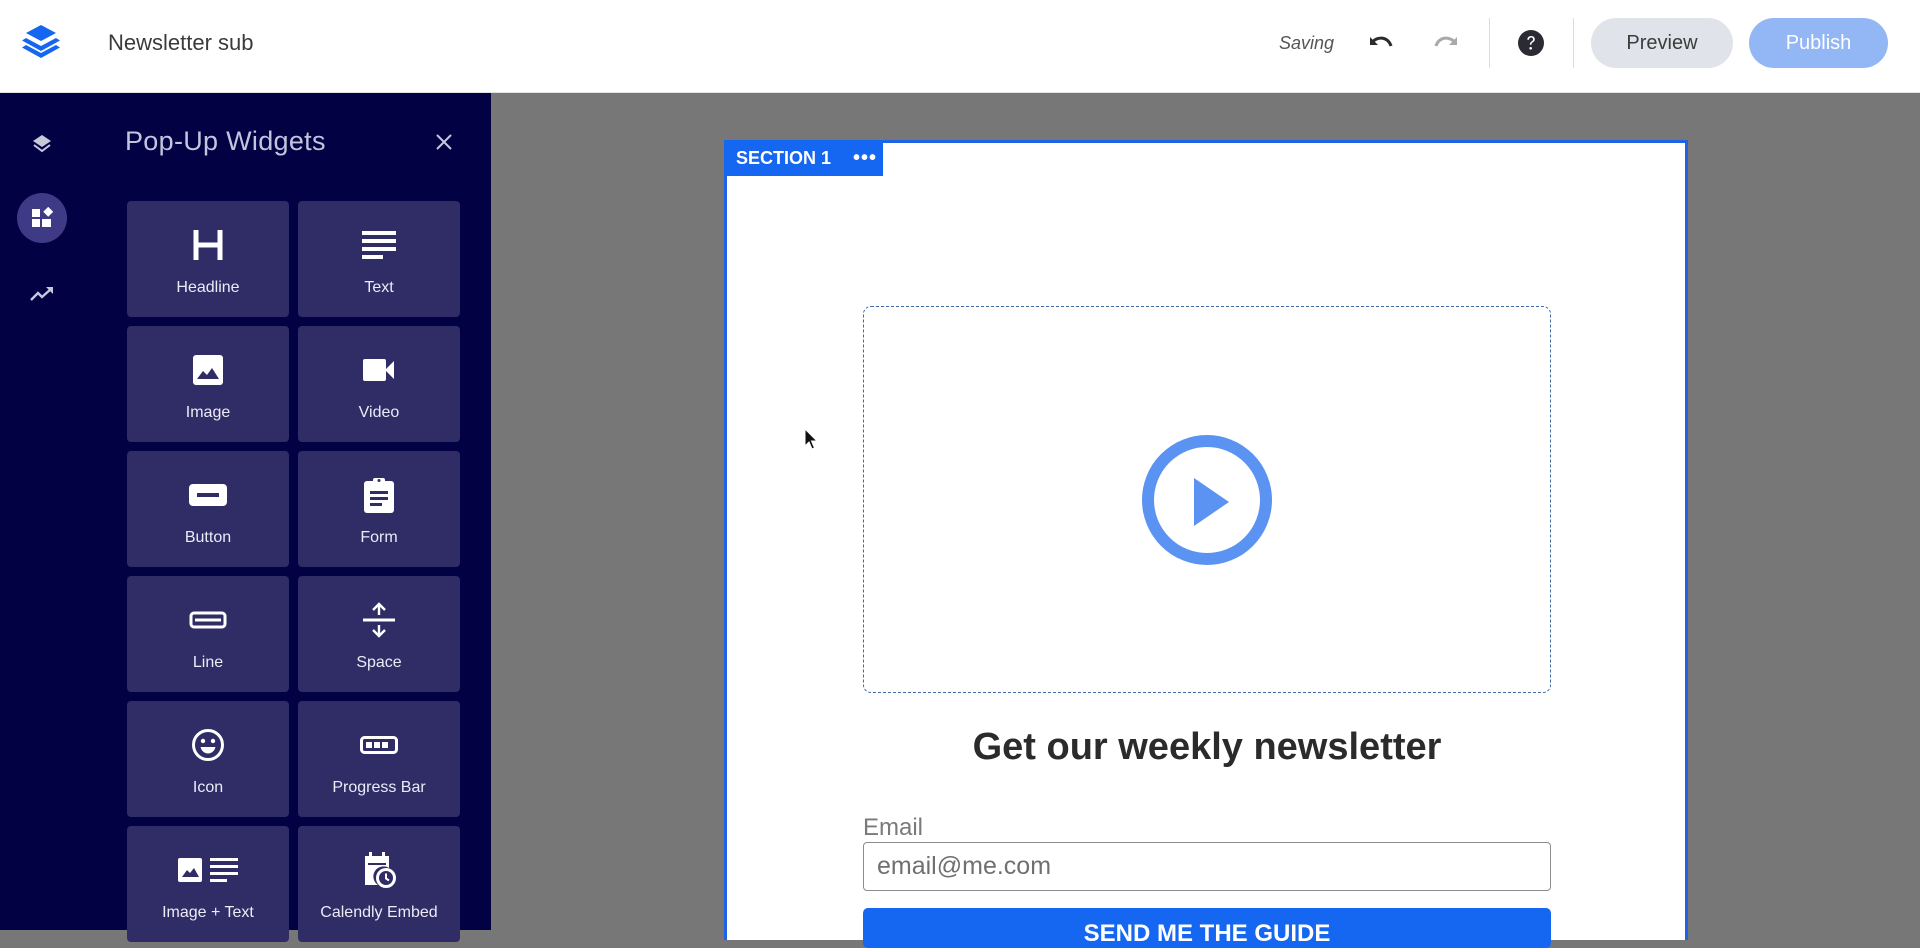  Describe the element at coordinates (42, 511) in the screenshot. I see `left-rail` at that location.